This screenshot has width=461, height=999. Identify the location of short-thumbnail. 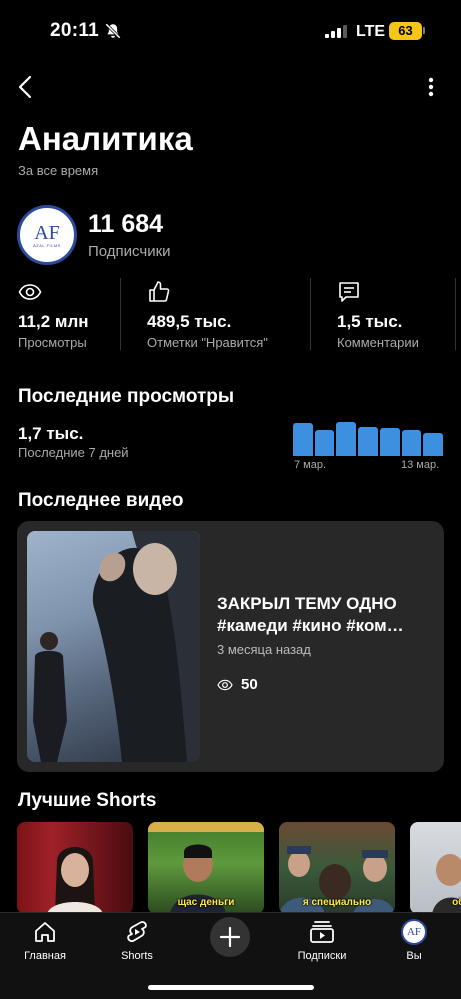
(75, 868).